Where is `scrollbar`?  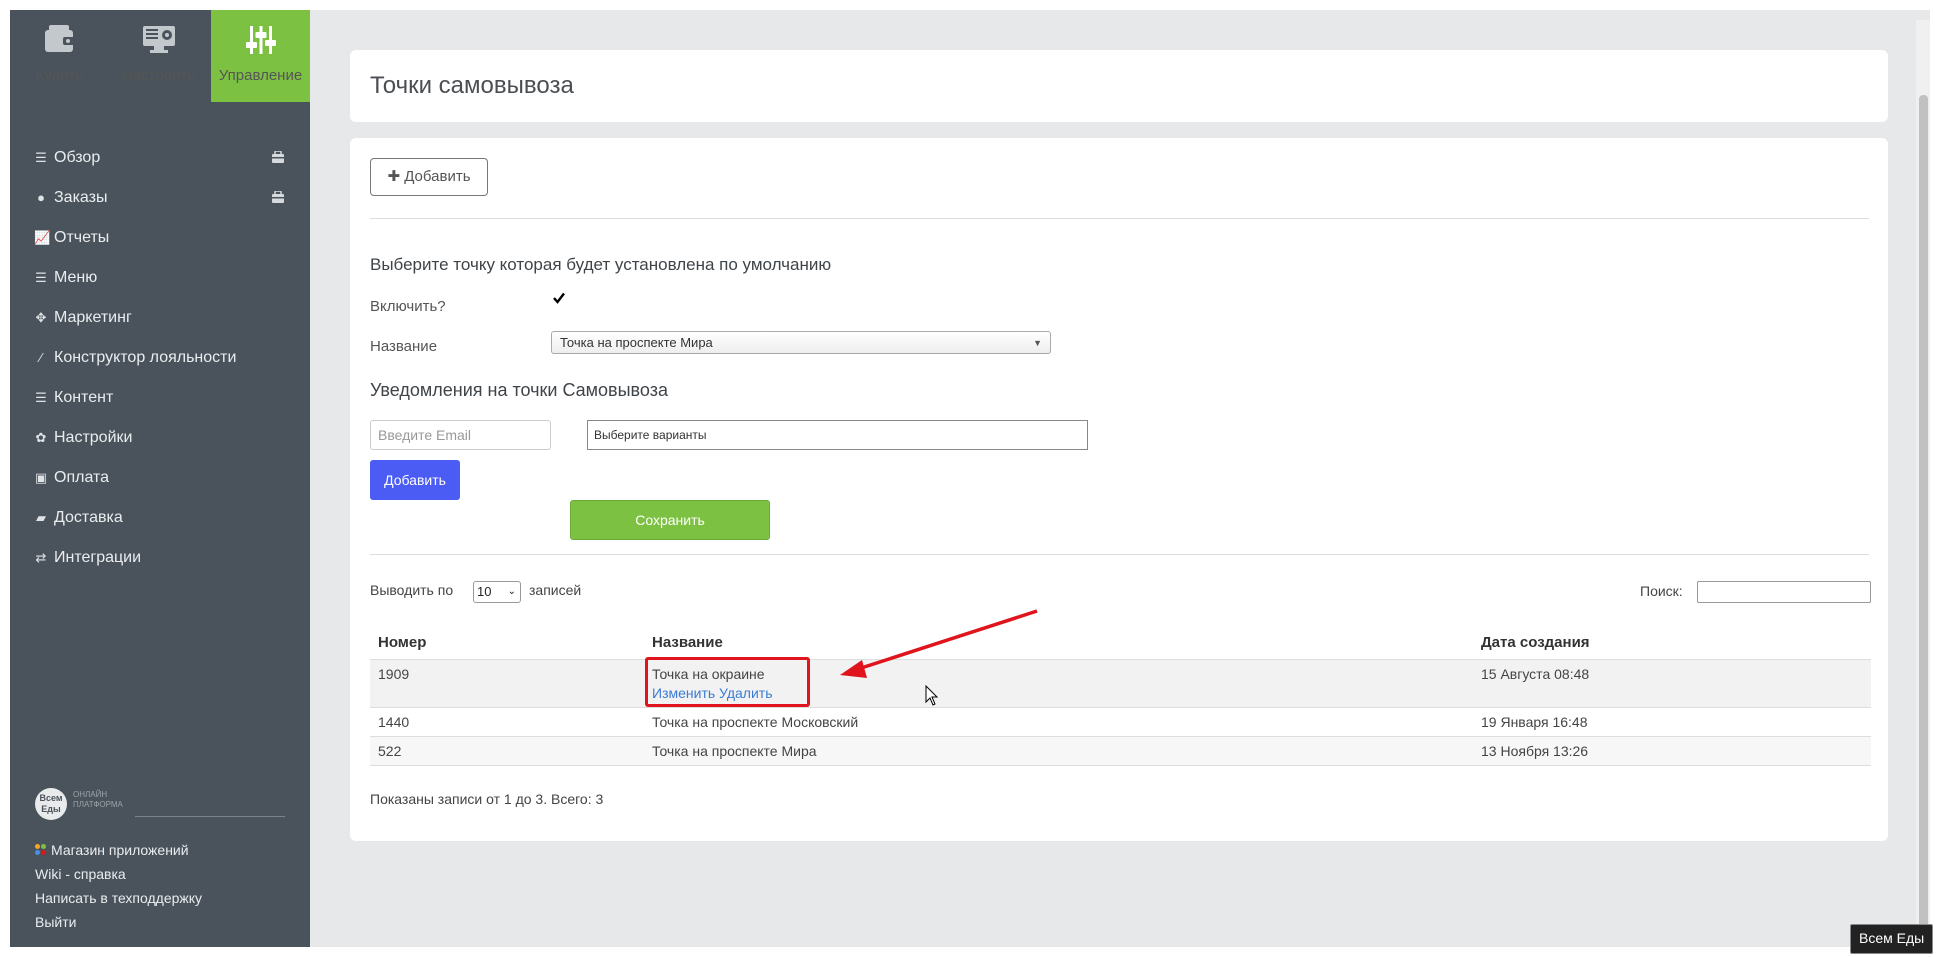 scrollbar is located at coordinates (1923, 483).